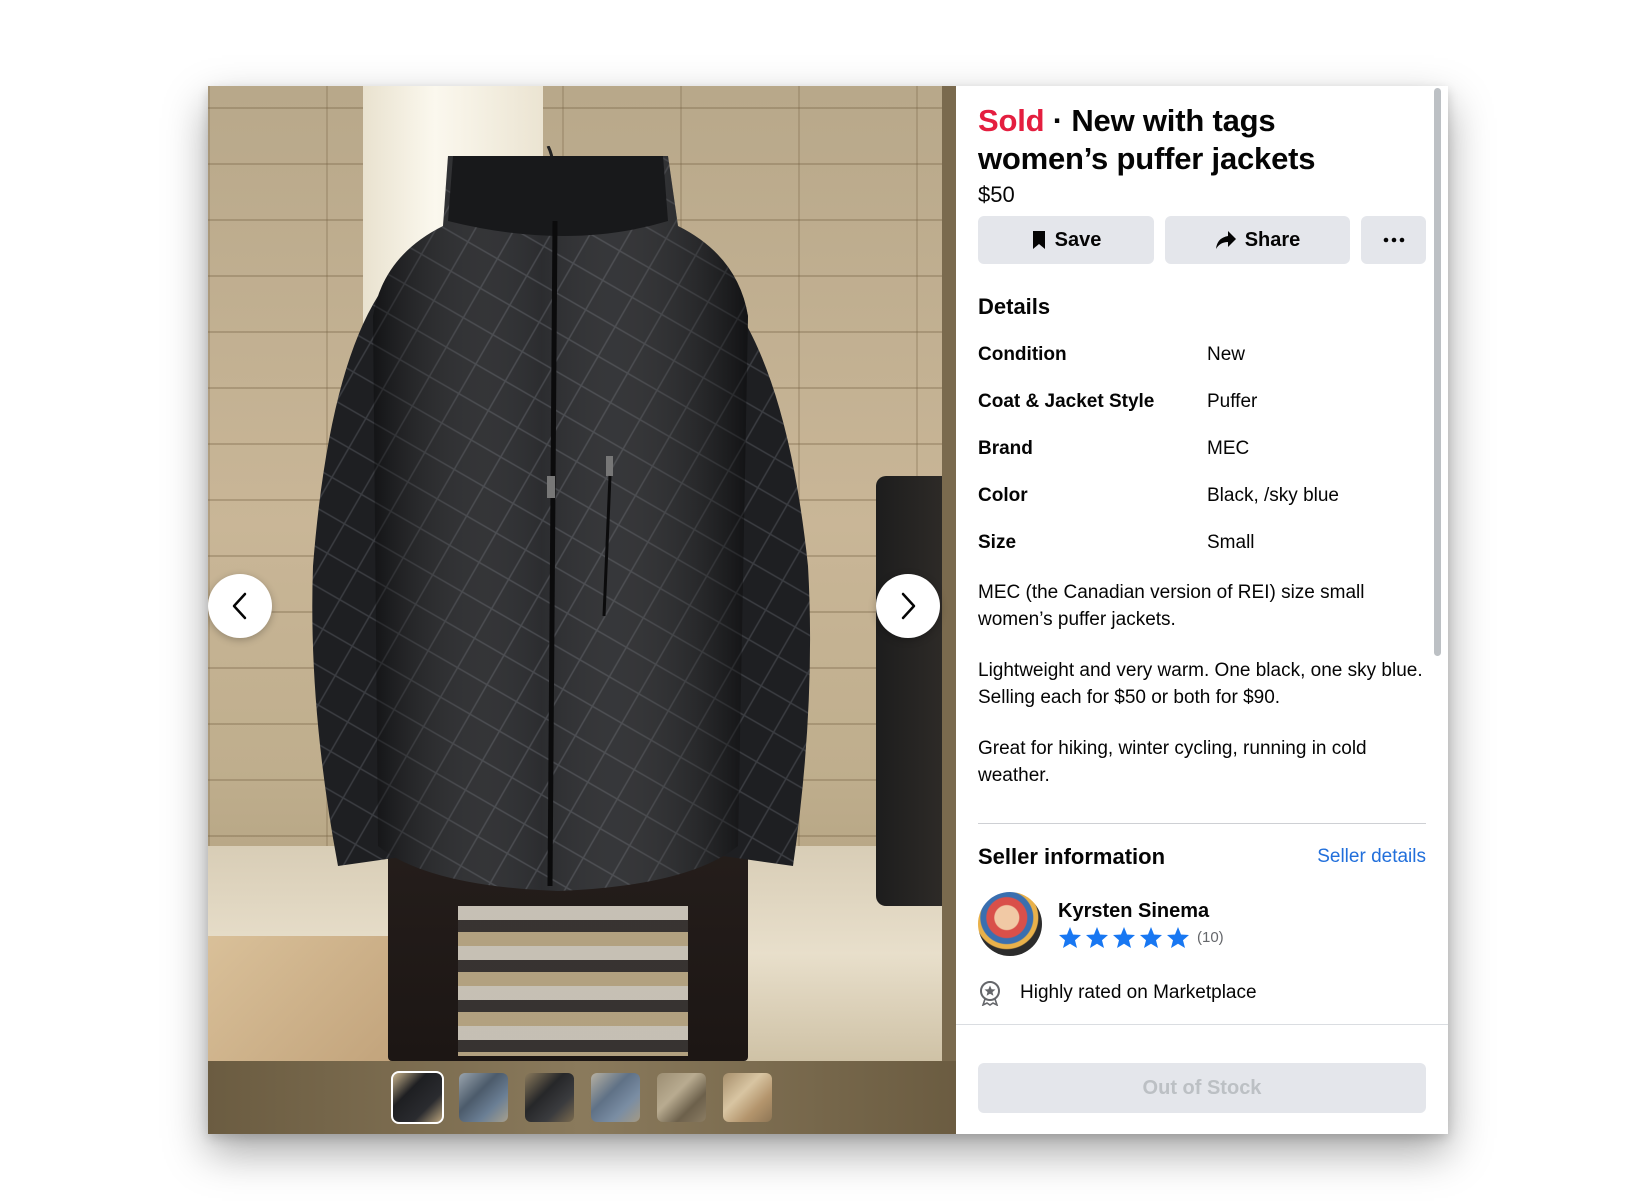 Image resolution: width=1626 pixels, height=1204 pixels. Describe the element at coordinates (1371, 857) in the screenshot. I see `seller-details-link: Seller details` at that location.